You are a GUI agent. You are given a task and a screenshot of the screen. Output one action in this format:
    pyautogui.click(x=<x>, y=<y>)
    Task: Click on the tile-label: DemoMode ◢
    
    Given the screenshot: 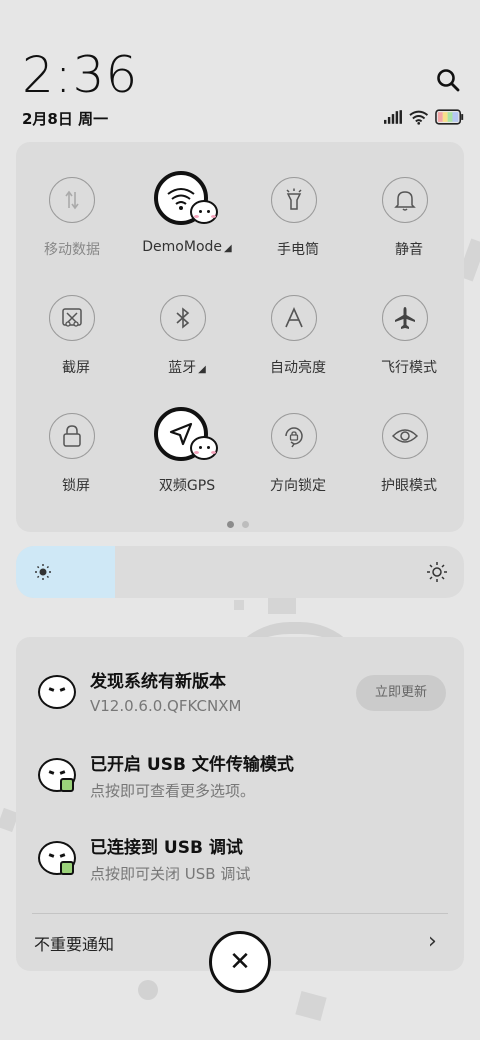 What is the action you would take?
    pyautogui.click(x=187, y=247)
    